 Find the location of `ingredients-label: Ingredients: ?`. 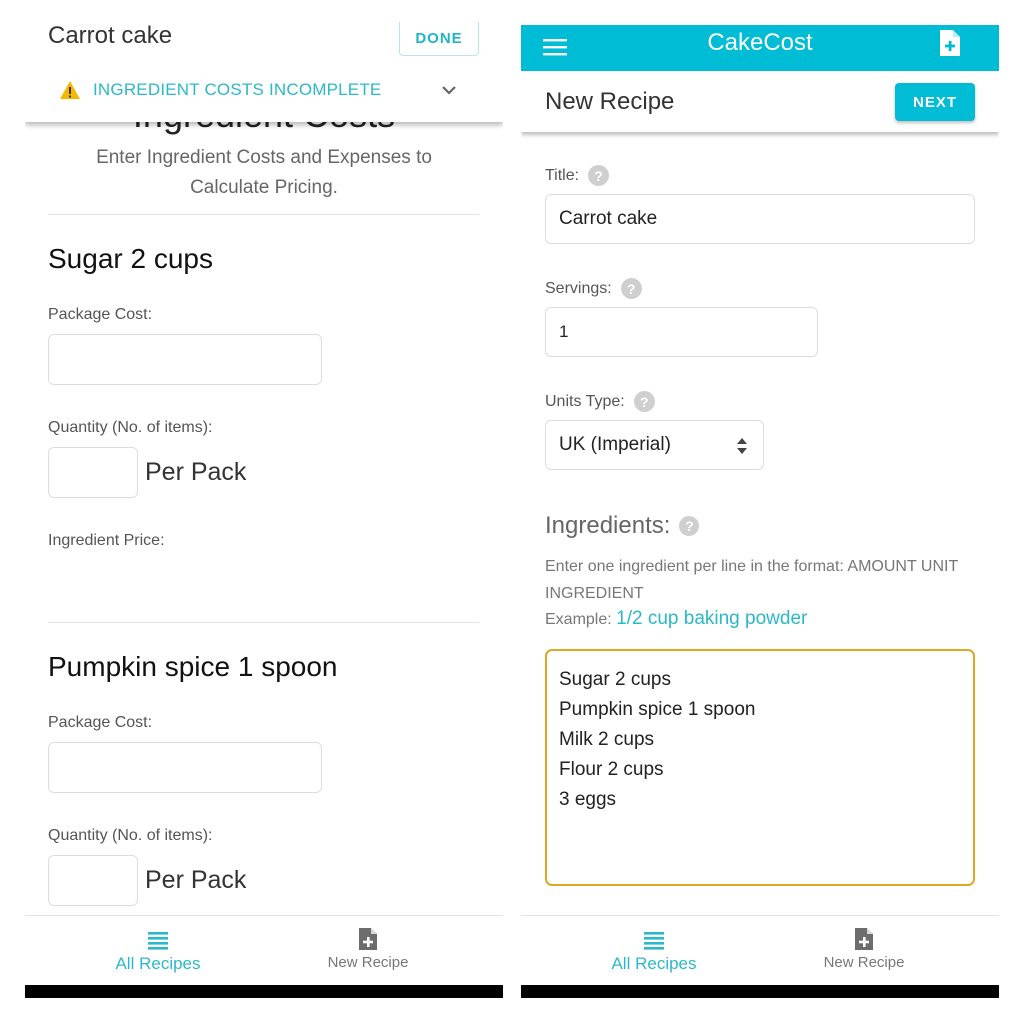

ingredients-label: Ingredients: ? is located at coordinates (622, 526).